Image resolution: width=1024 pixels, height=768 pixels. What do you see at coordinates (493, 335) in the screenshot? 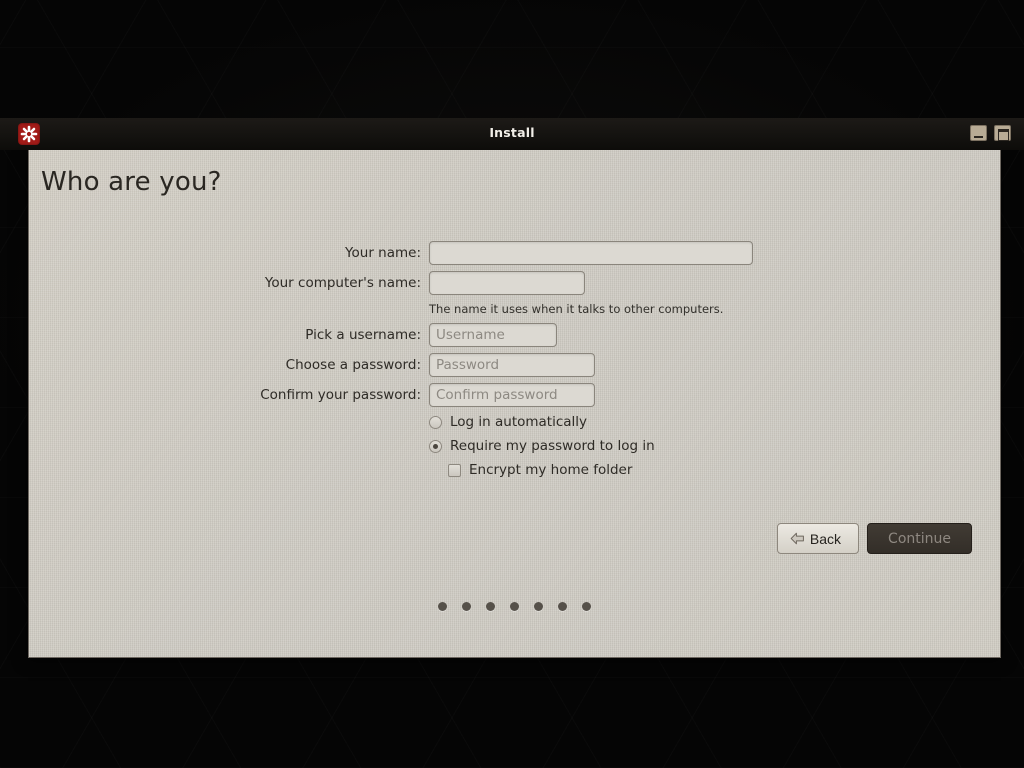
I see `username-input` at bounding box center [493, 335].